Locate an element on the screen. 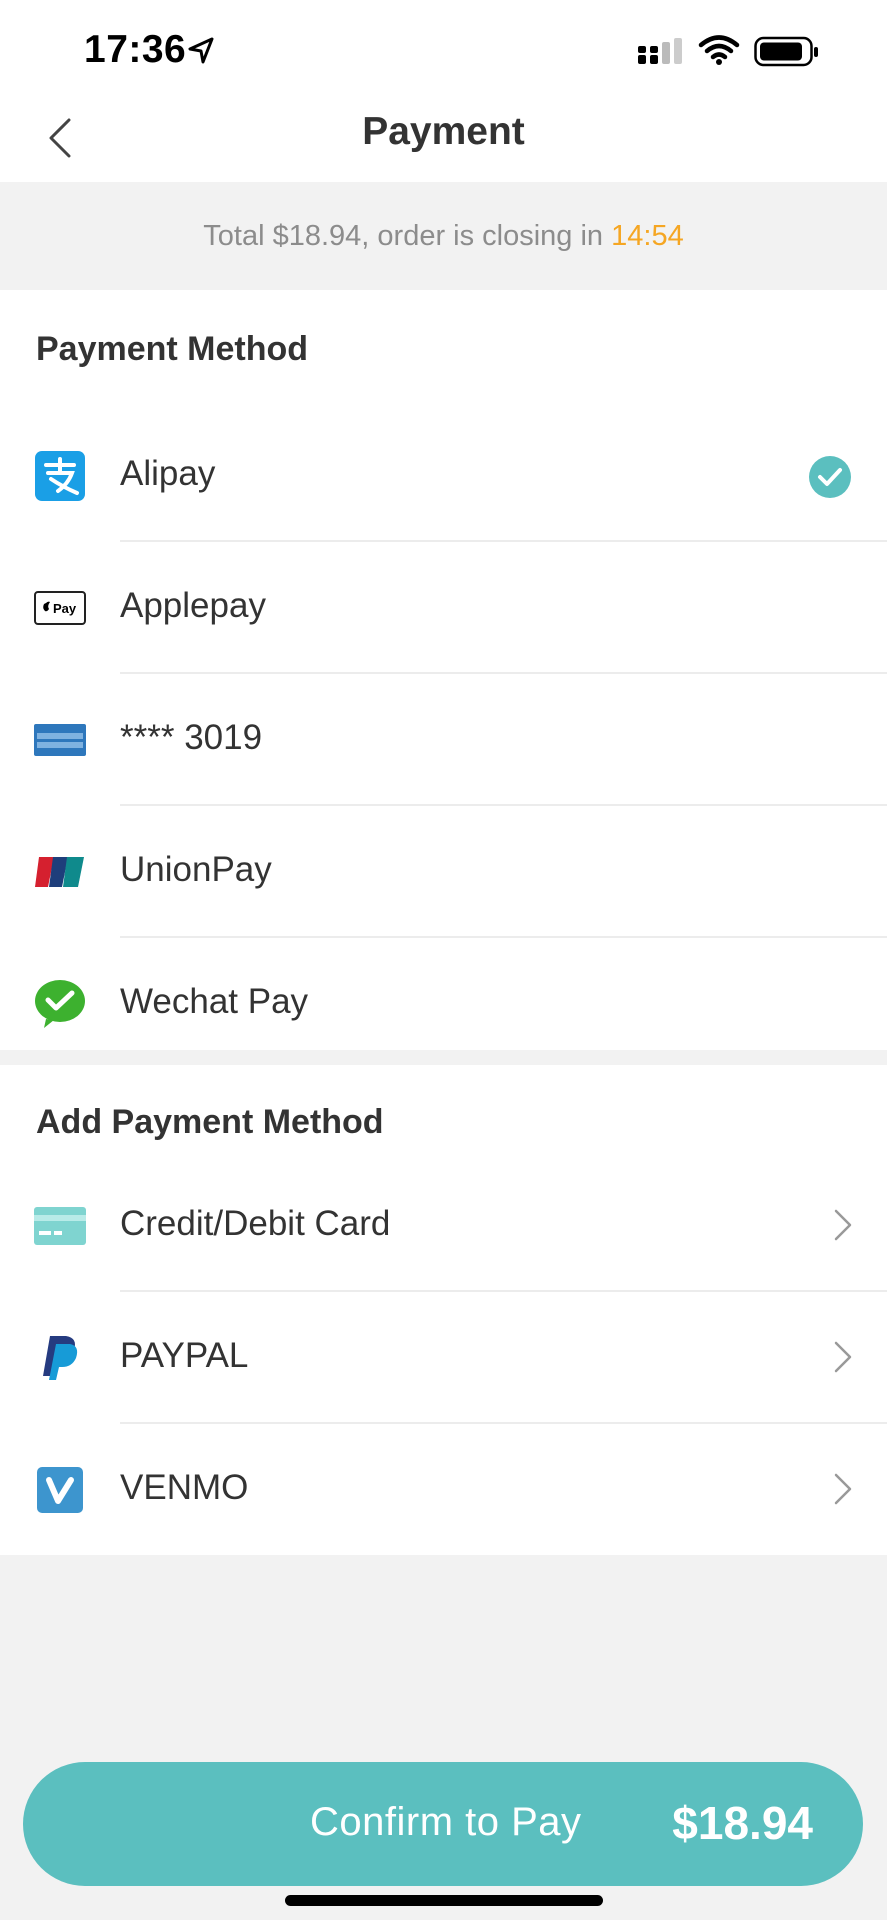  payment-option-alipay: Alipay is located at coordinates (443, 476).